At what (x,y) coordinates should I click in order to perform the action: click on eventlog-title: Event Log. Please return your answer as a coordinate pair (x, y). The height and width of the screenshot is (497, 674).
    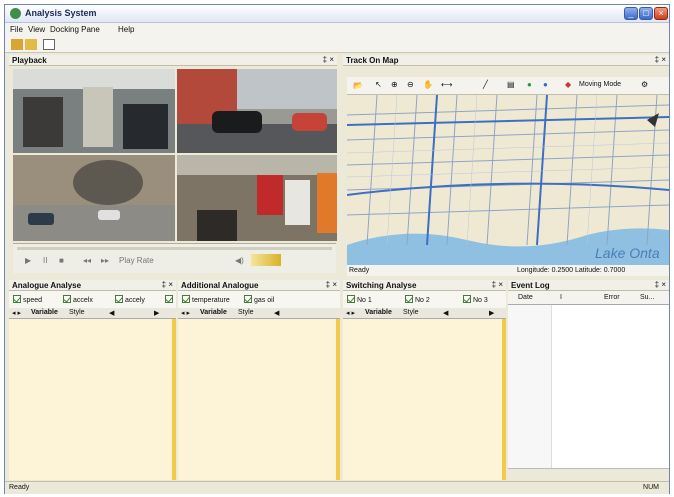
    Looking at the image, I should click on (530, 285).